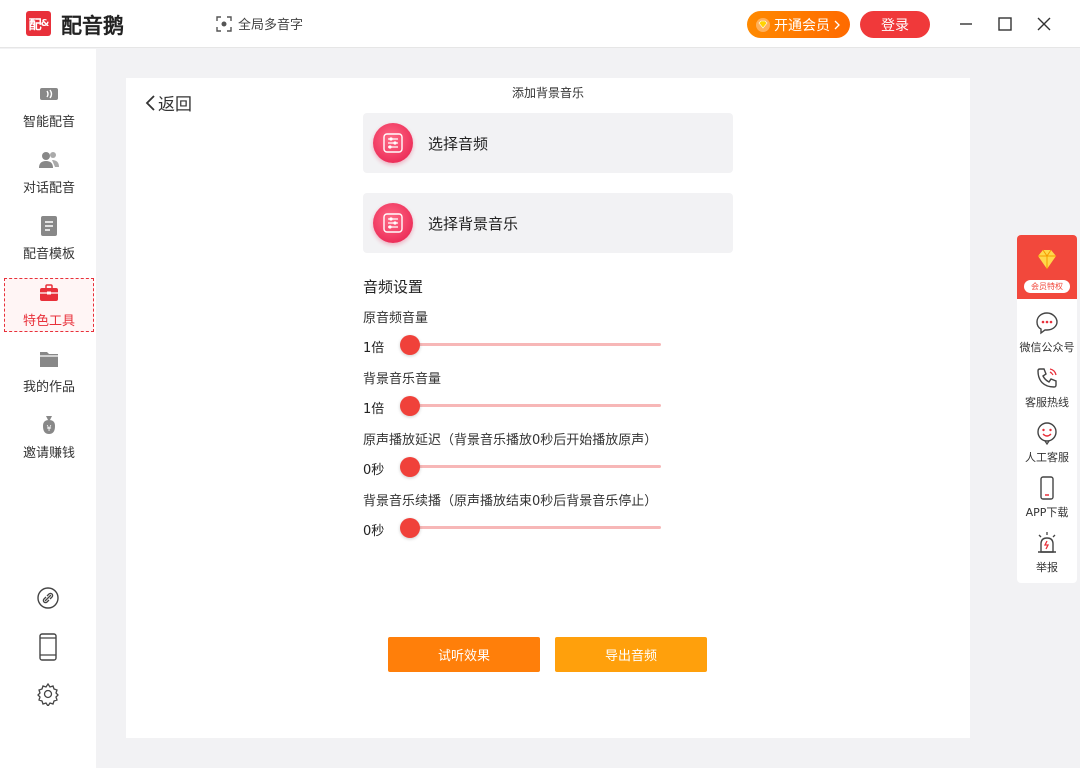 The height and width of the screenshot is (768, 1080). I want to click on vip-privilege-card: 会员特权, so click(1047, 267).